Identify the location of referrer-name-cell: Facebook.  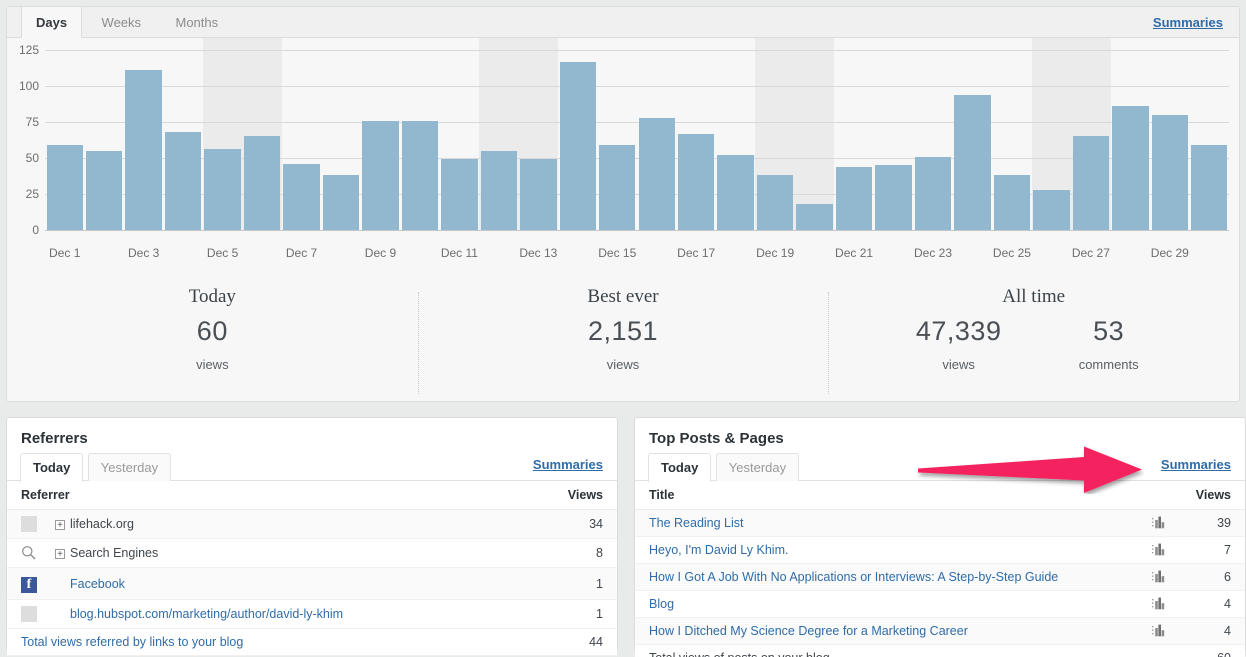
(297, 583).